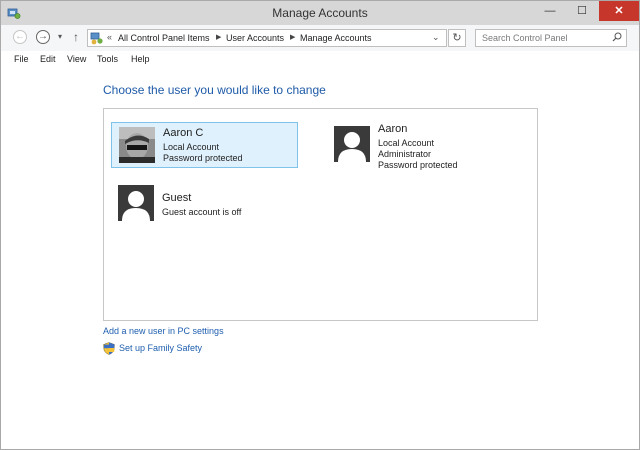 This screenshot has width=640, height=450. What do you see at coordinates (96, 38) in the screenshot?
I see `control-panel-icon` at bounding box center [96, 38].